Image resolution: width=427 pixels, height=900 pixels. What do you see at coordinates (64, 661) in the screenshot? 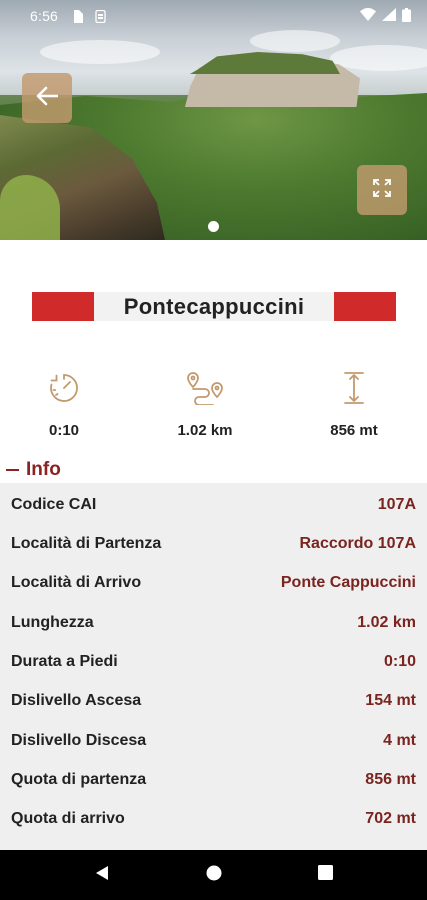
I see `info-label: Durata a Piedi` at bounding box center [64, 661].